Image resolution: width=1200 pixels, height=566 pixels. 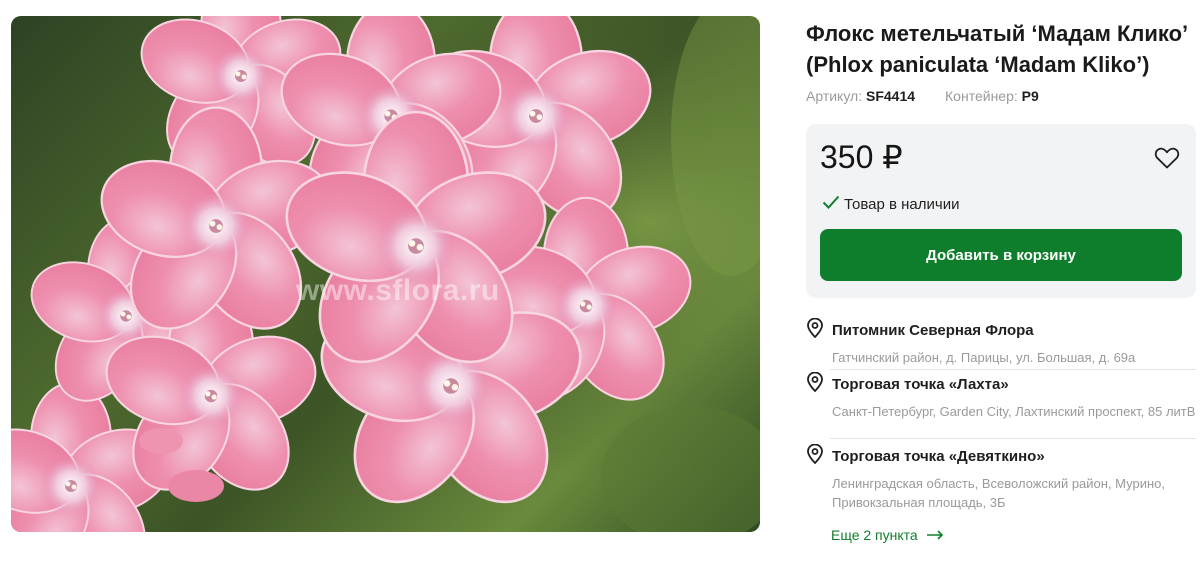 I want to click on sku-label: Артикул:, so click(x=834, y=96).